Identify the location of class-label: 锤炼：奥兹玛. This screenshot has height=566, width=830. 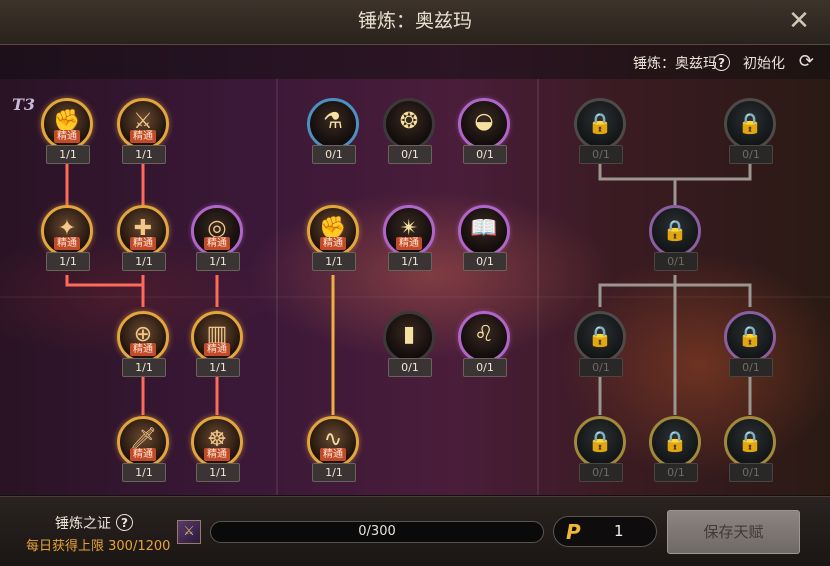
(675, 64).